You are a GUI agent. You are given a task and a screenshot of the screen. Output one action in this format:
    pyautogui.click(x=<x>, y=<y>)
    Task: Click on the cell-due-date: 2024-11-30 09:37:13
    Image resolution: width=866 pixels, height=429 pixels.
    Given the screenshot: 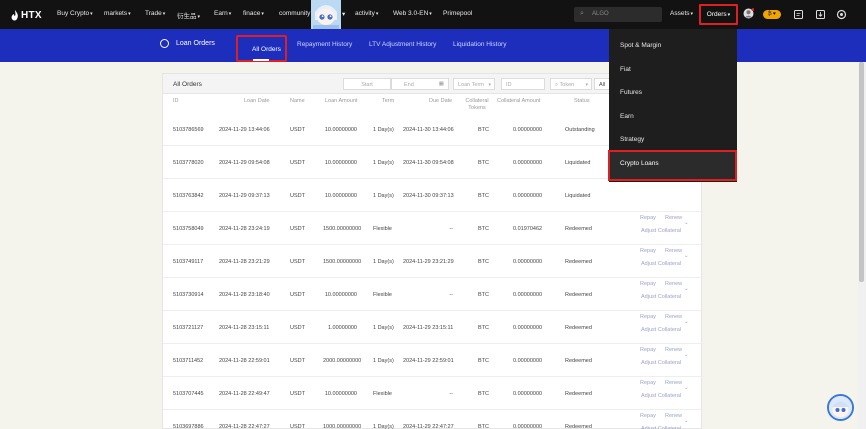 What is the action you would take?
    pyautogui.click(x=428, y=196)
    